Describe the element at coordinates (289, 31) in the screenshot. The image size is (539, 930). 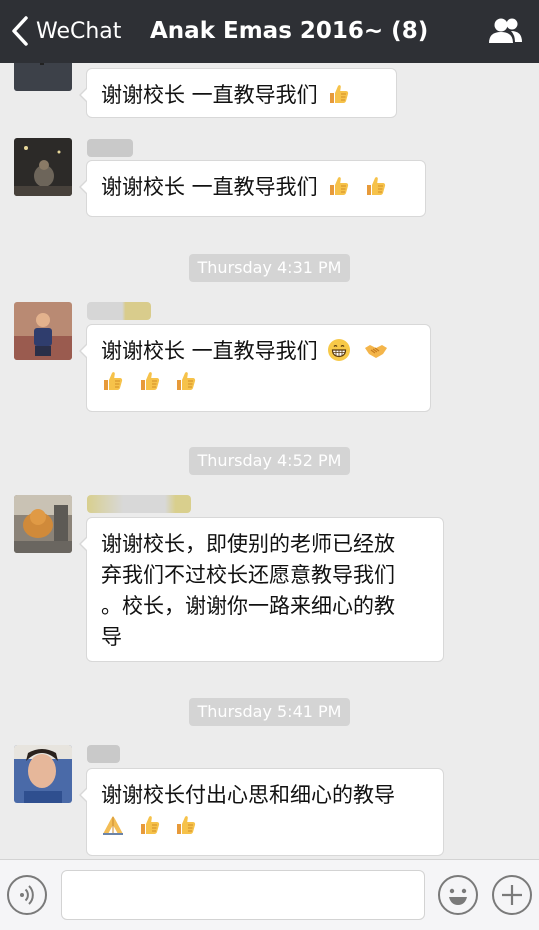
I see `chat-title: Anak Emas 2016~ (8)` at that location.